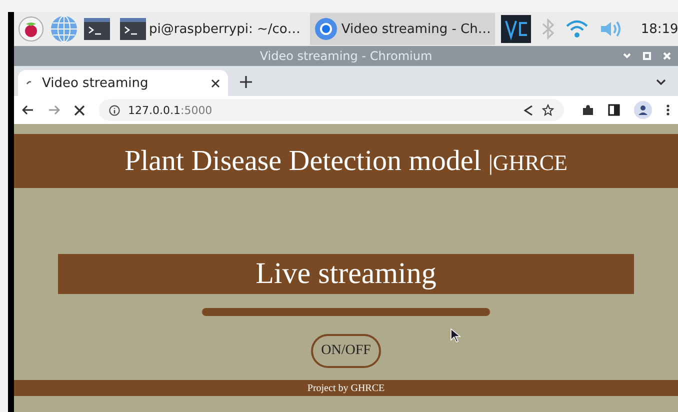 Image resolution: width=678 pixels, height=412 pixels. Describe the element at coordinates (515, 29) in the screenshot. I see `vnc-icon` at that location.